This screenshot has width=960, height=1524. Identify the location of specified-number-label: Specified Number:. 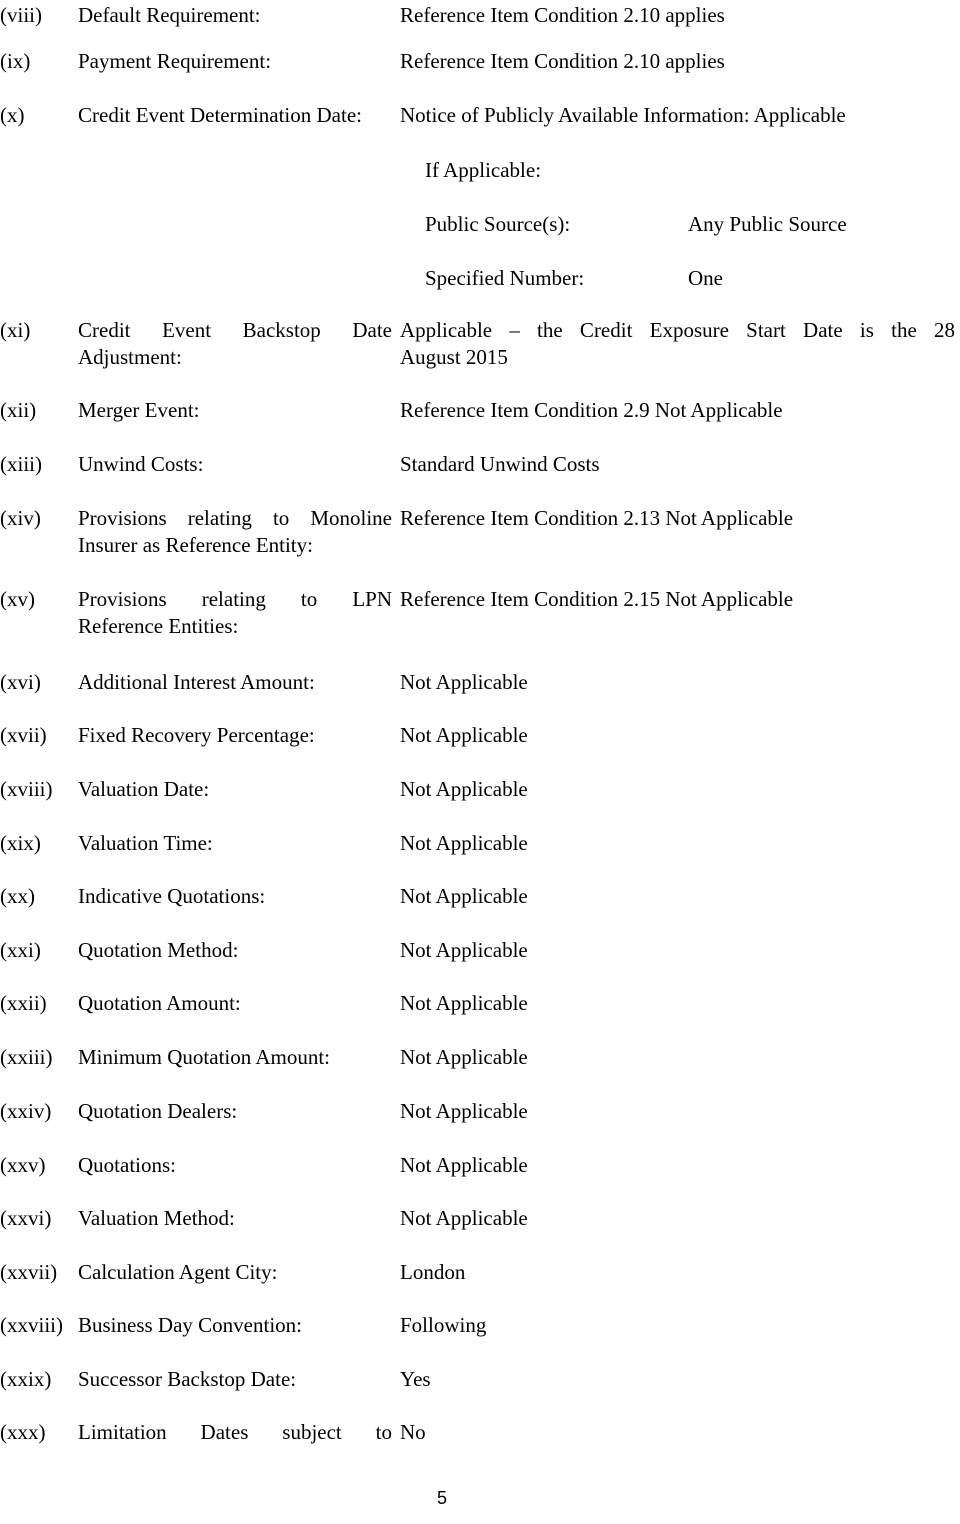
(505, 278).